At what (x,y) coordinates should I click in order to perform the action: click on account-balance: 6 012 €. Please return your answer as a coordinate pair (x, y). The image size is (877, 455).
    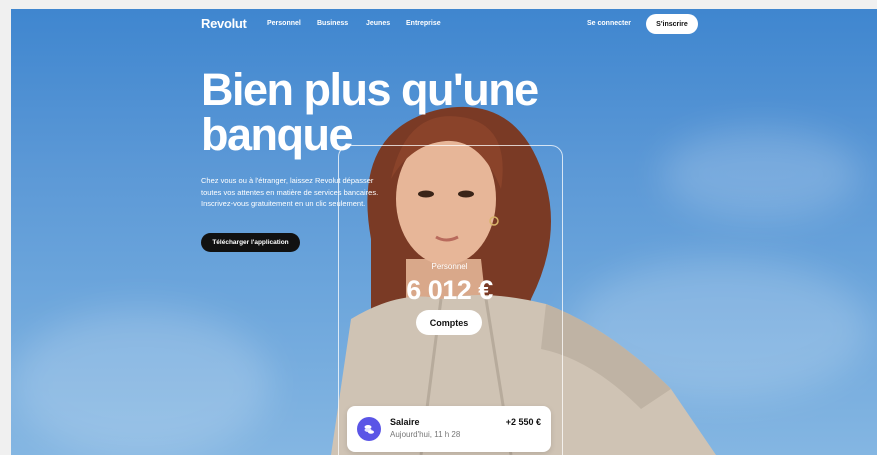
    Looking at the image, I should click on (449, 290).